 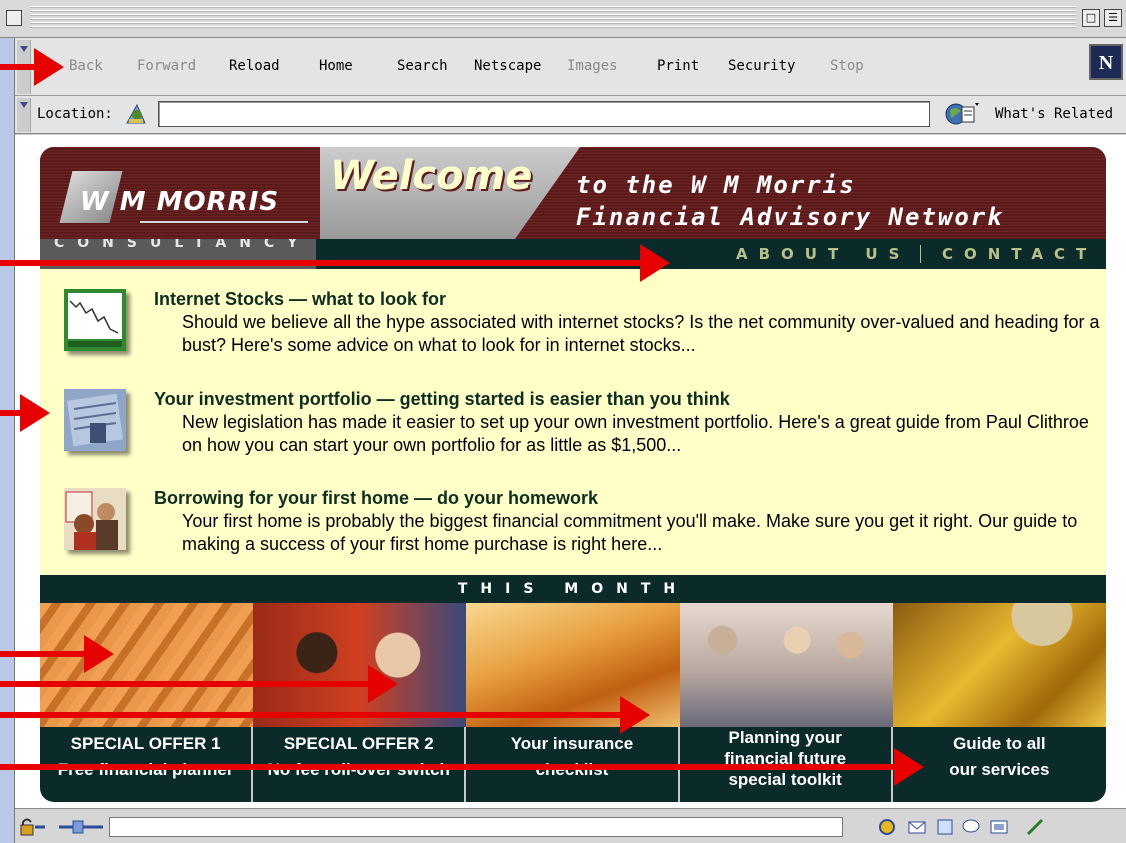 I want to click on consultancy-label: CONSULTANCY, so click(x=182, y=245).